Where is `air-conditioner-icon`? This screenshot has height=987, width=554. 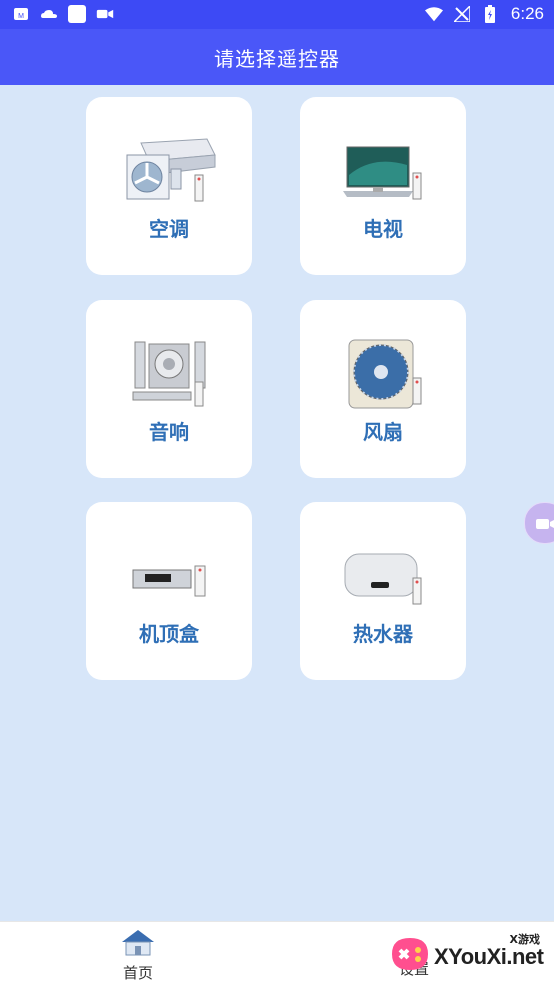 air-conditioner-icon is located at coordinates (169, 171).